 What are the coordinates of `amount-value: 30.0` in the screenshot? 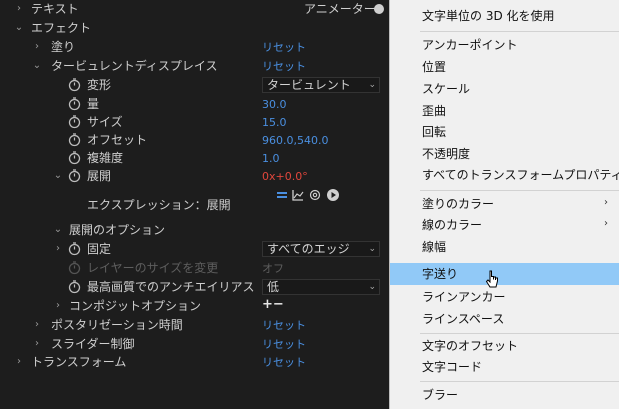 It's located at (274, 104).